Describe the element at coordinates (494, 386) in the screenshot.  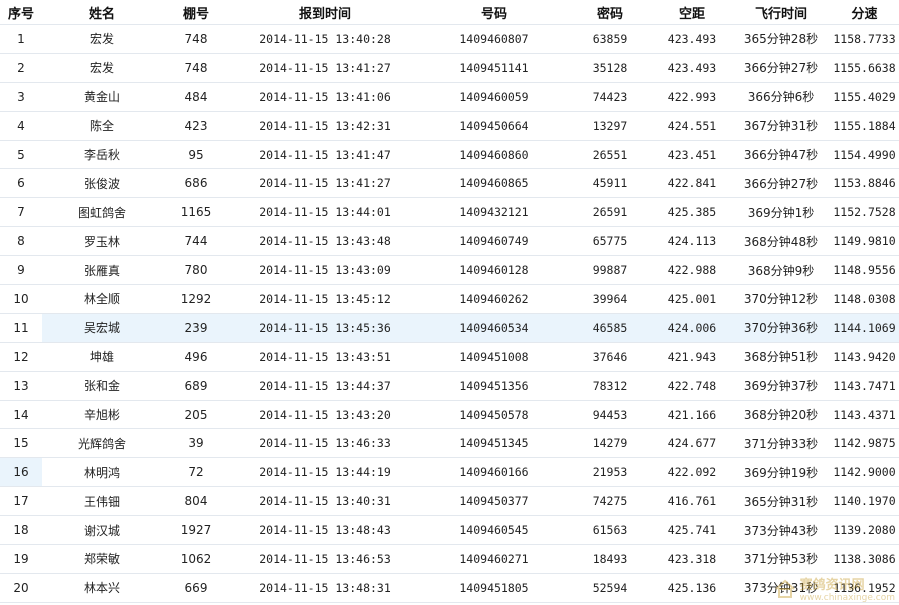
I see `cell-ring: 1409451356` at that location.